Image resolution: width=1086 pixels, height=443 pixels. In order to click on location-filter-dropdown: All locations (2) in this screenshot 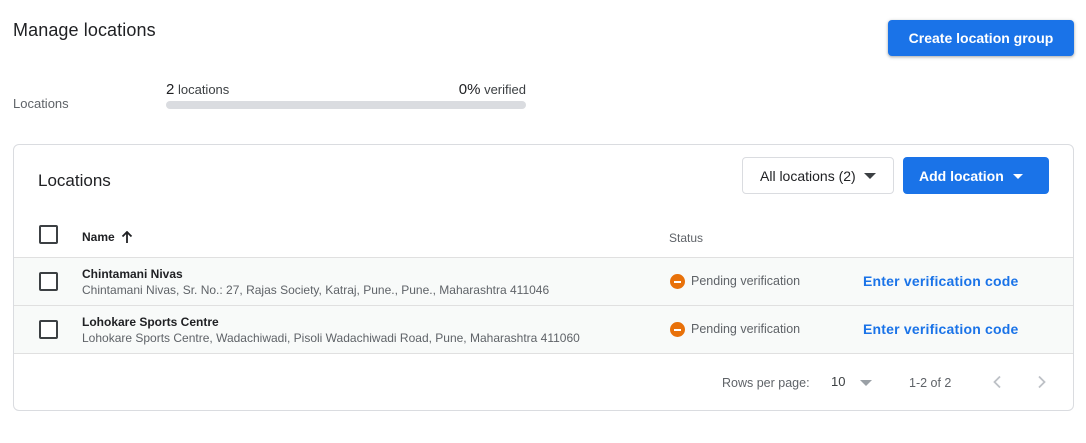, I will do `click(818, 175)`.